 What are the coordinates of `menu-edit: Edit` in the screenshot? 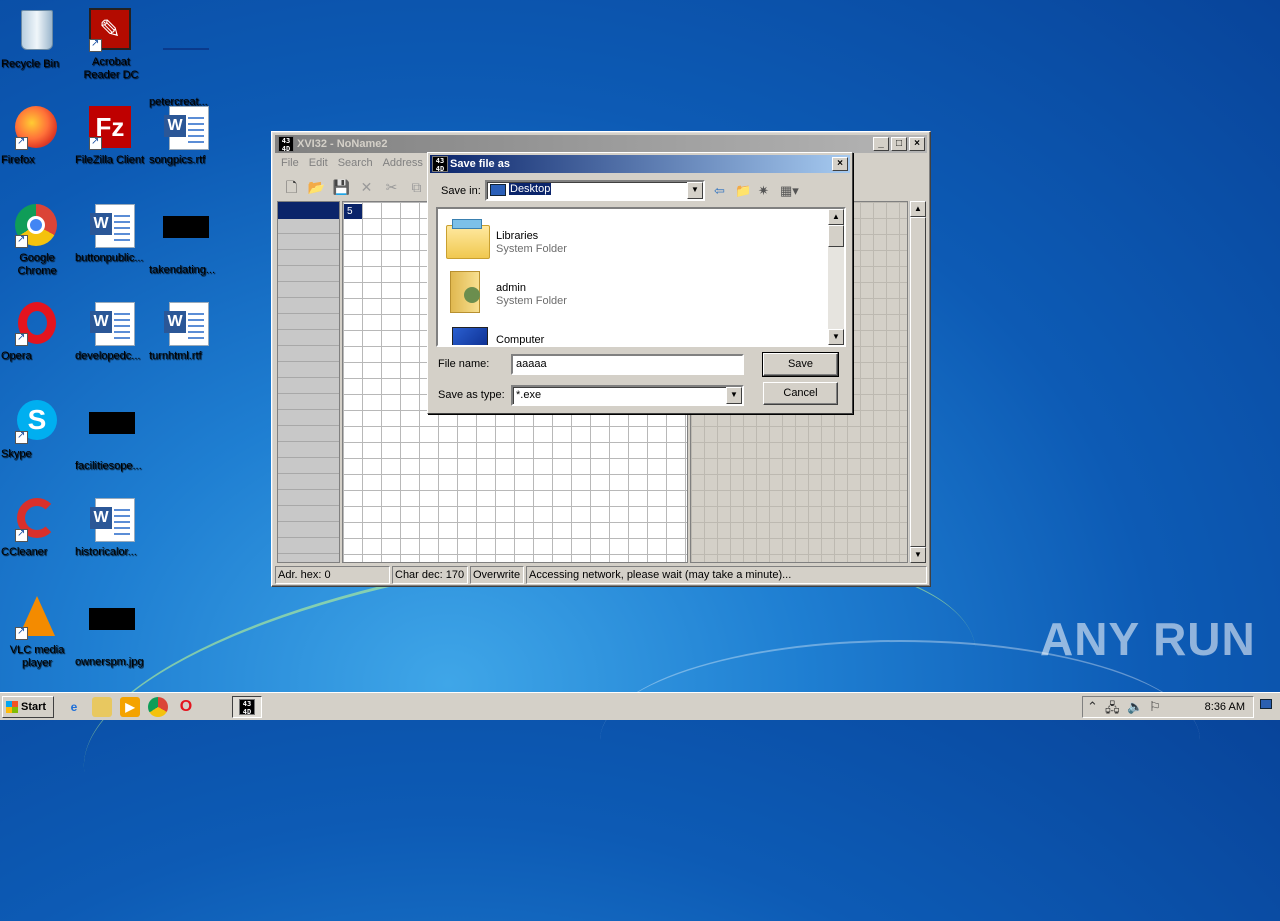 It's located at (320, 163).